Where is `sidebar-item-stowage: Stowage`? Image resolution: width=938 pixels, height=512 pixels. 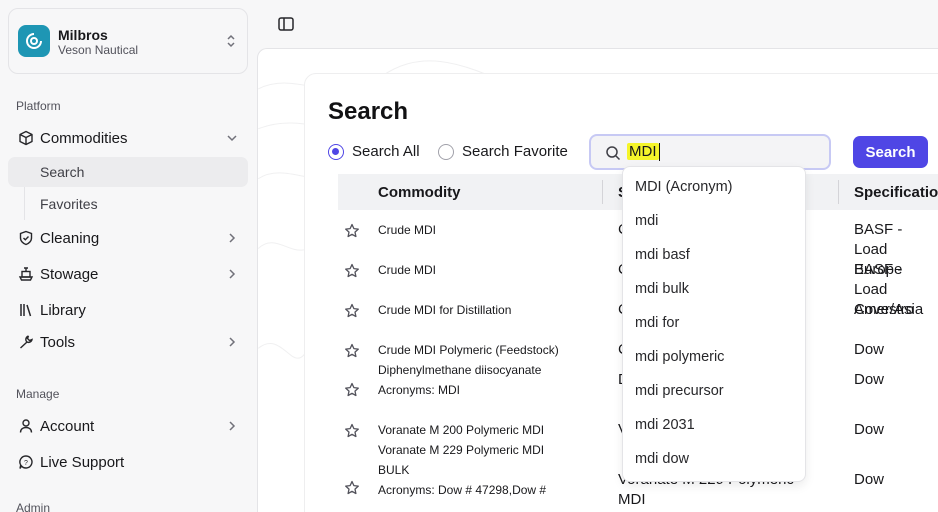 sidebar-item-stowage: Stowage is located at coordinates (128, 274).